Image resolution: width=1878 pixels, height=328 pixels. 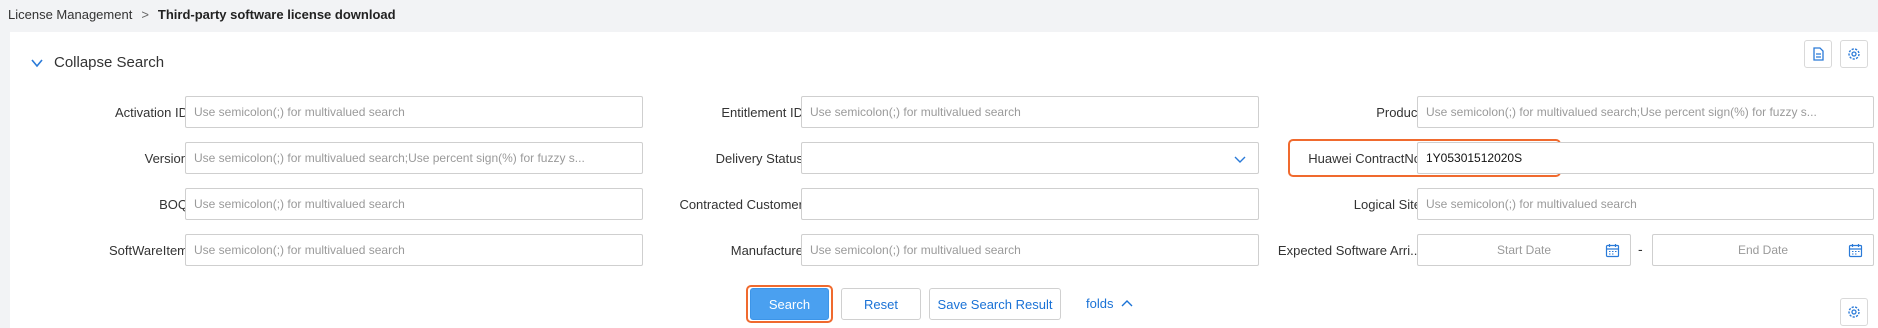 I want to click on huawei-contract-no-input, so click(x=1645, y=158).